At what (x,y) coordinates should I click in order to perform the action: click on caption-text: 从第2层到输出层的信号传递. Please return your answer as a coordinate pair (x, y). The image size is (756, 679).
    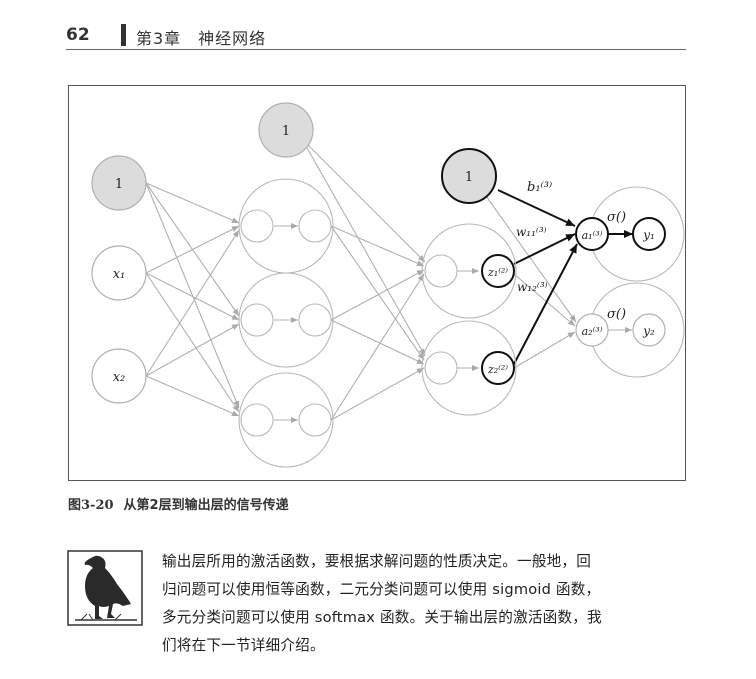
    Looking at the image, I should click on (206, 505).